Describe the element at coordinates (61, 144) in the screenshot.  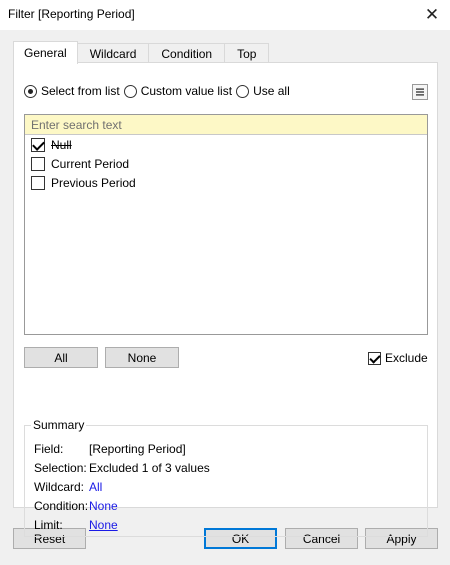
I see `item-label: Null` at that location.